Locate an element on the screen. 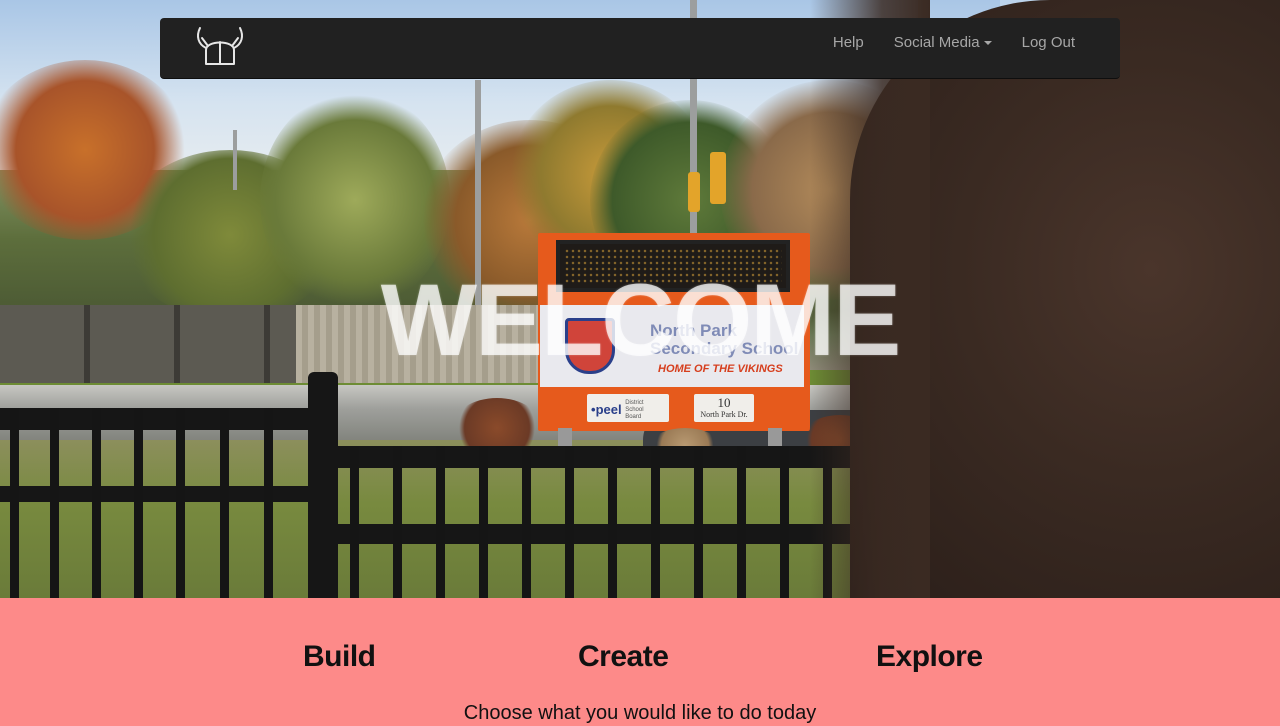 The height and width of the screenshot is (726, 1280). viking-helmet-icon is located at coordinates (220, 47).